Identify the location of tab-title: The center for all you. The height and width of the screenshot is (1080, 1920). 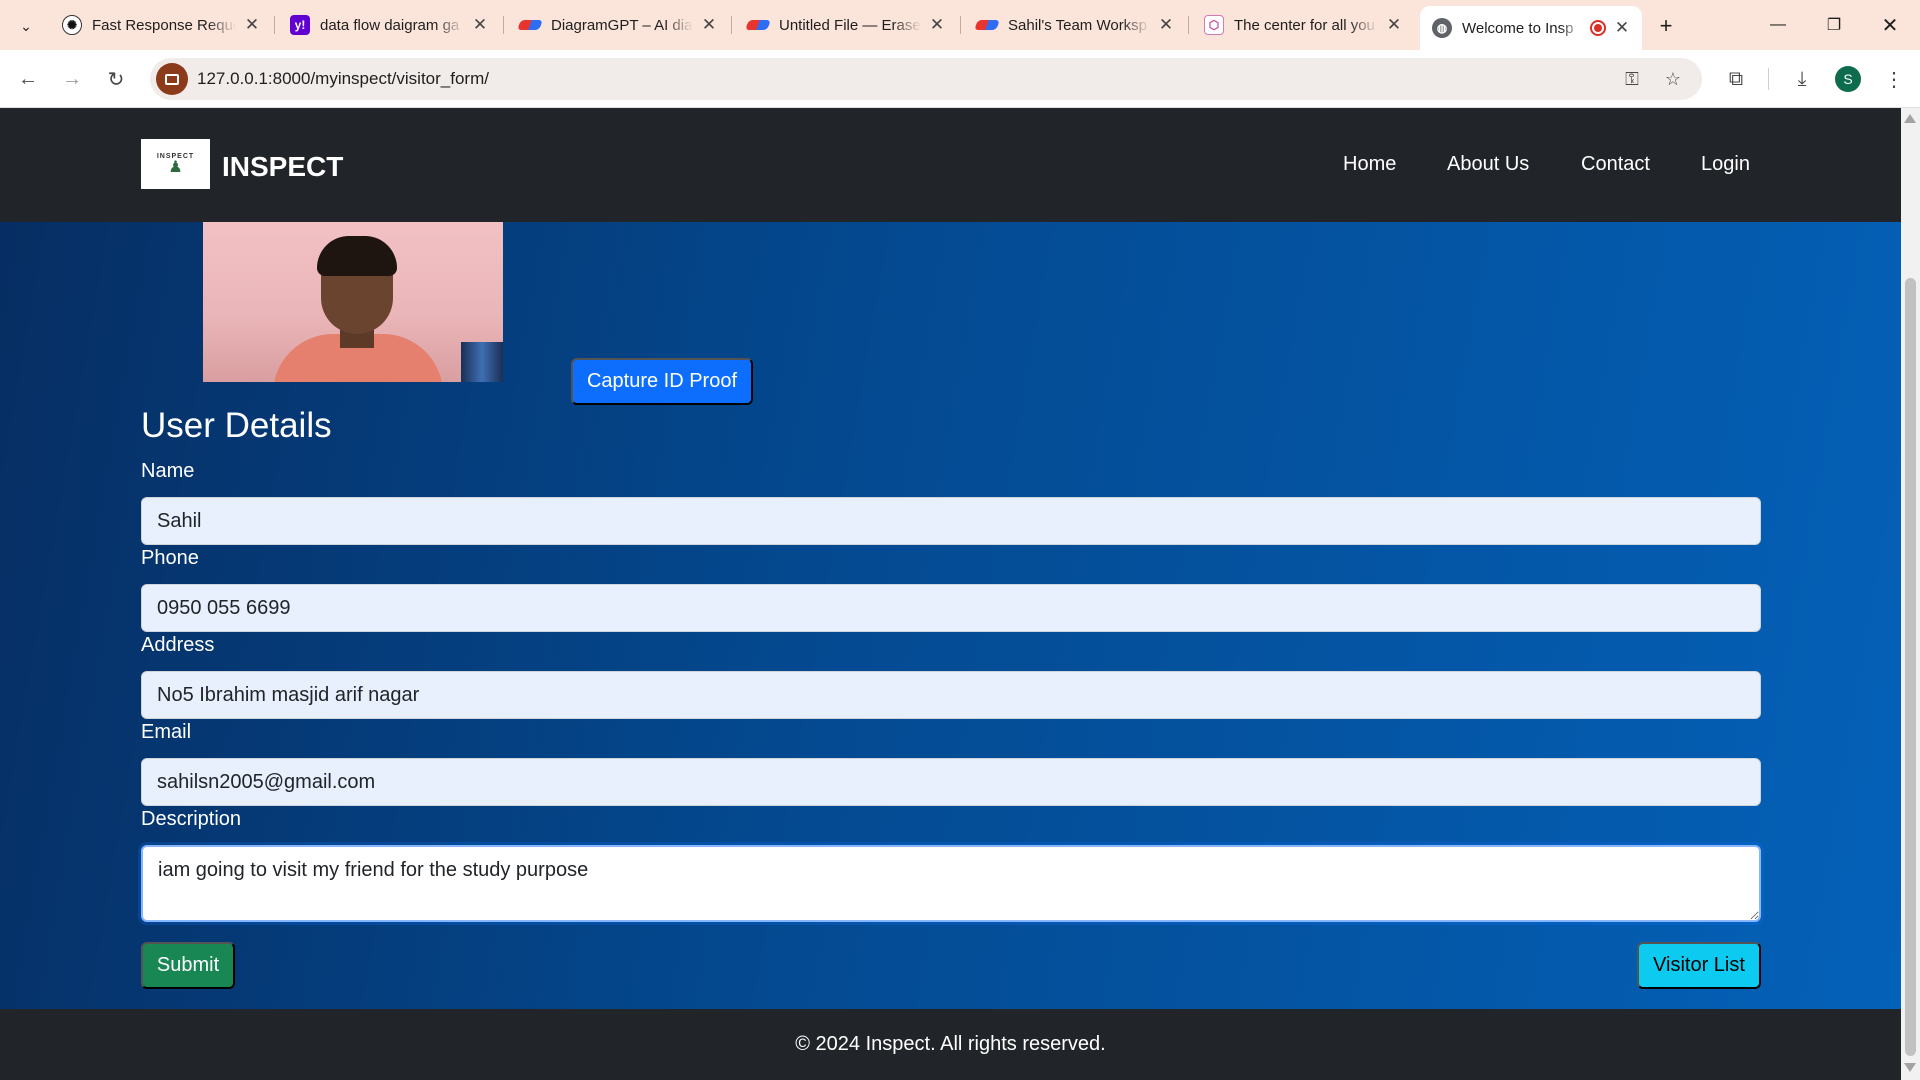
(1304, 25).